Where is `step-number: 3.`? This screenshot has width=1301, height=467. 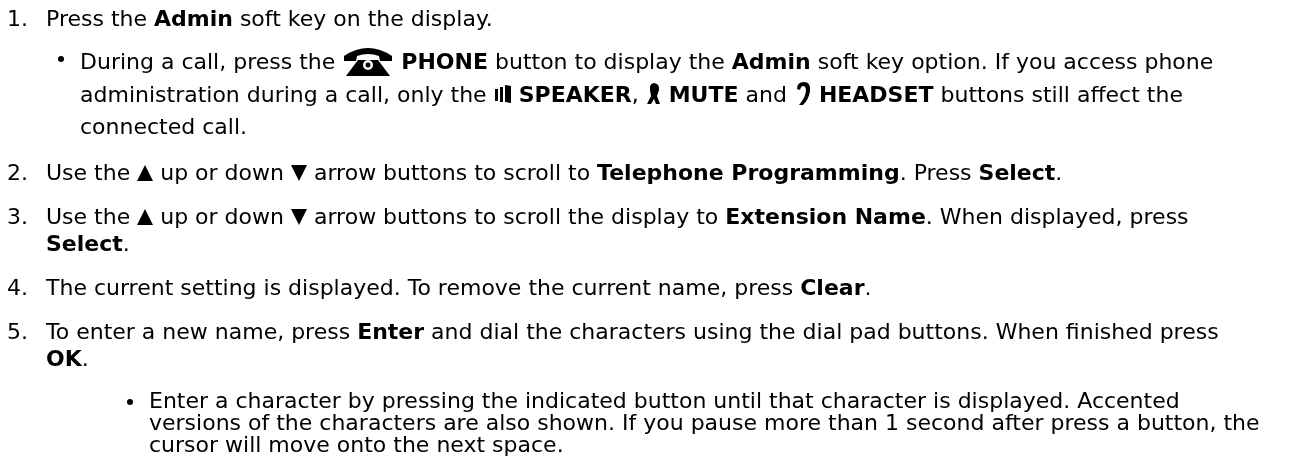
step-number: 3. is located at coordinates (18, 217).